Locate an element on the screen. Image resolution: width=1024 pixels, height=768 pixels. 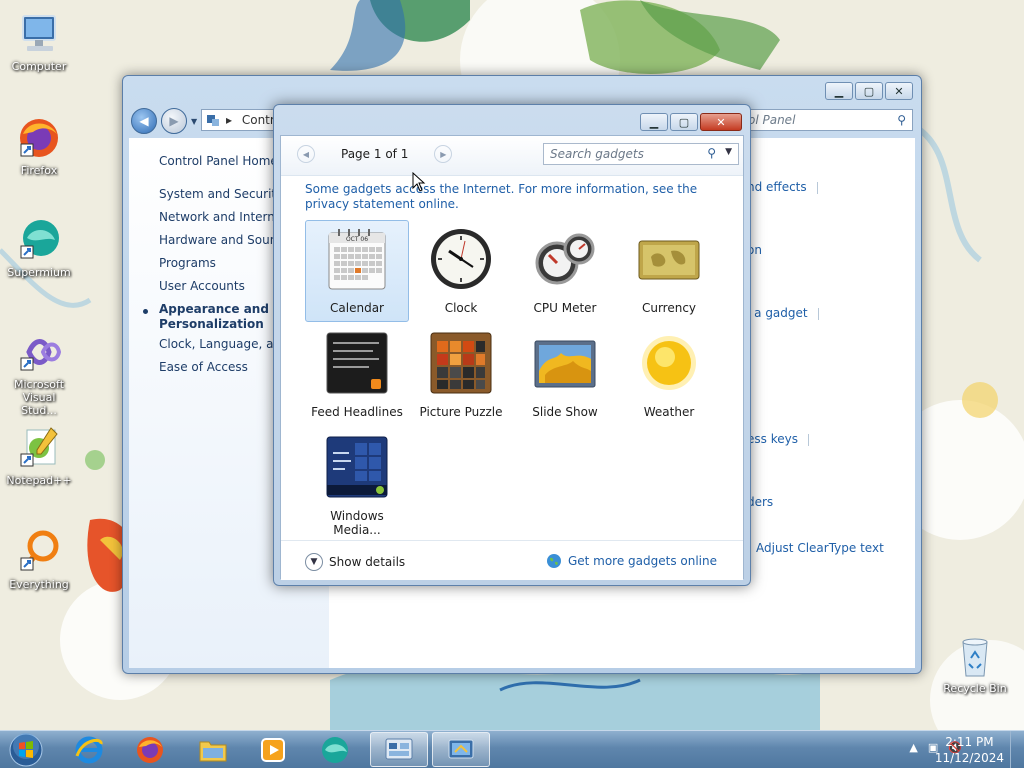
get-more-gadgets-link: Get more gadgets online is located at coordinates (631, 561).